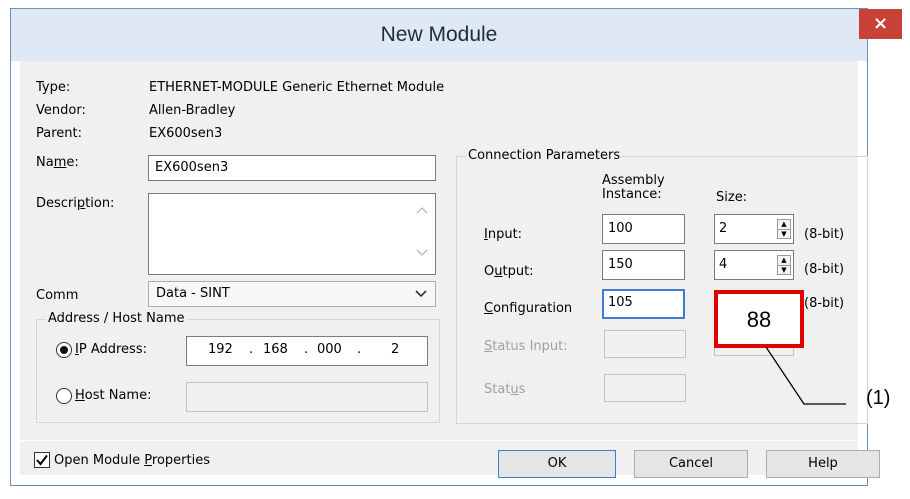 The image size is (910, 499). What do you see at coordinates (186, 133) in the screenshot?
I see `parent-value: EX600sen3` at bounding box center [186, 133].